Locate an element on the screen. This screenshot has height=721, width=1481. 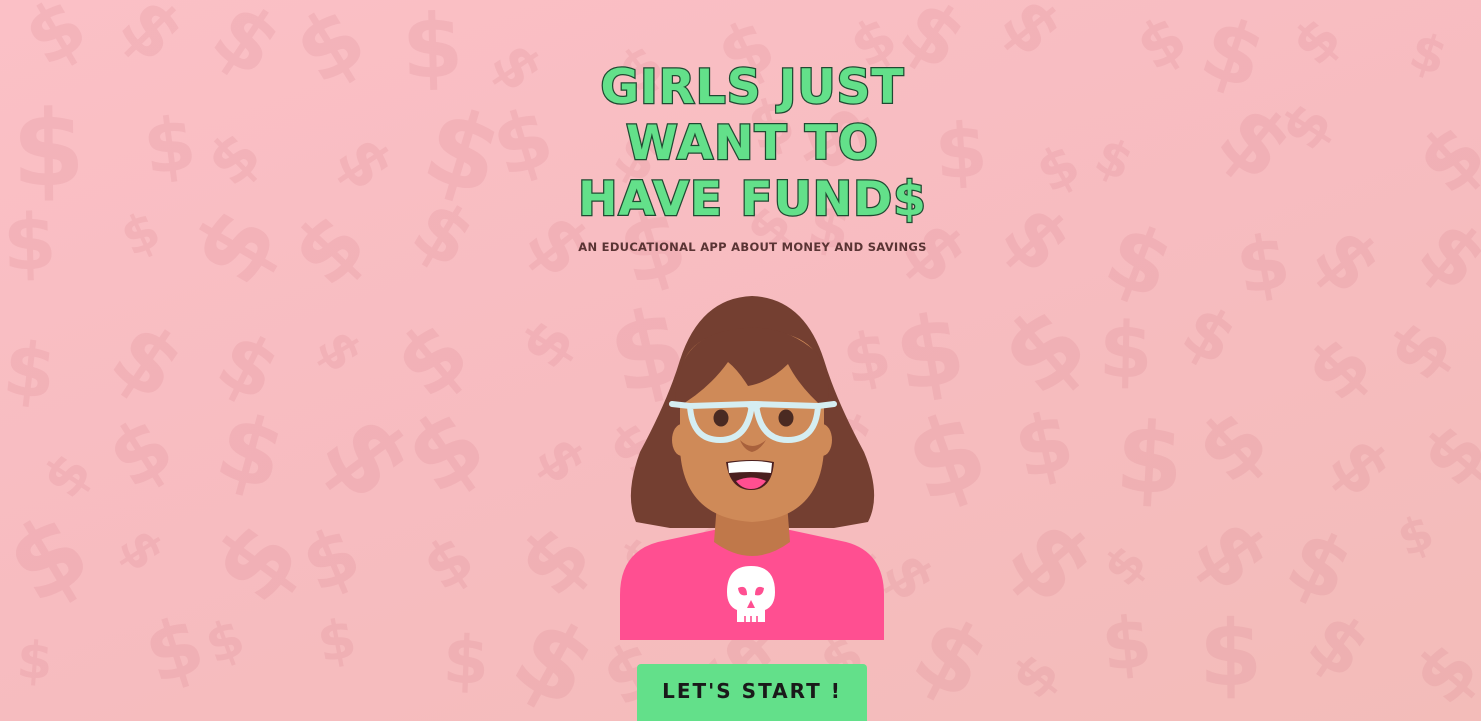
page-title: GIRLS JUST WANT TO HAVE FUND$ is located at coordinates (752, 144).